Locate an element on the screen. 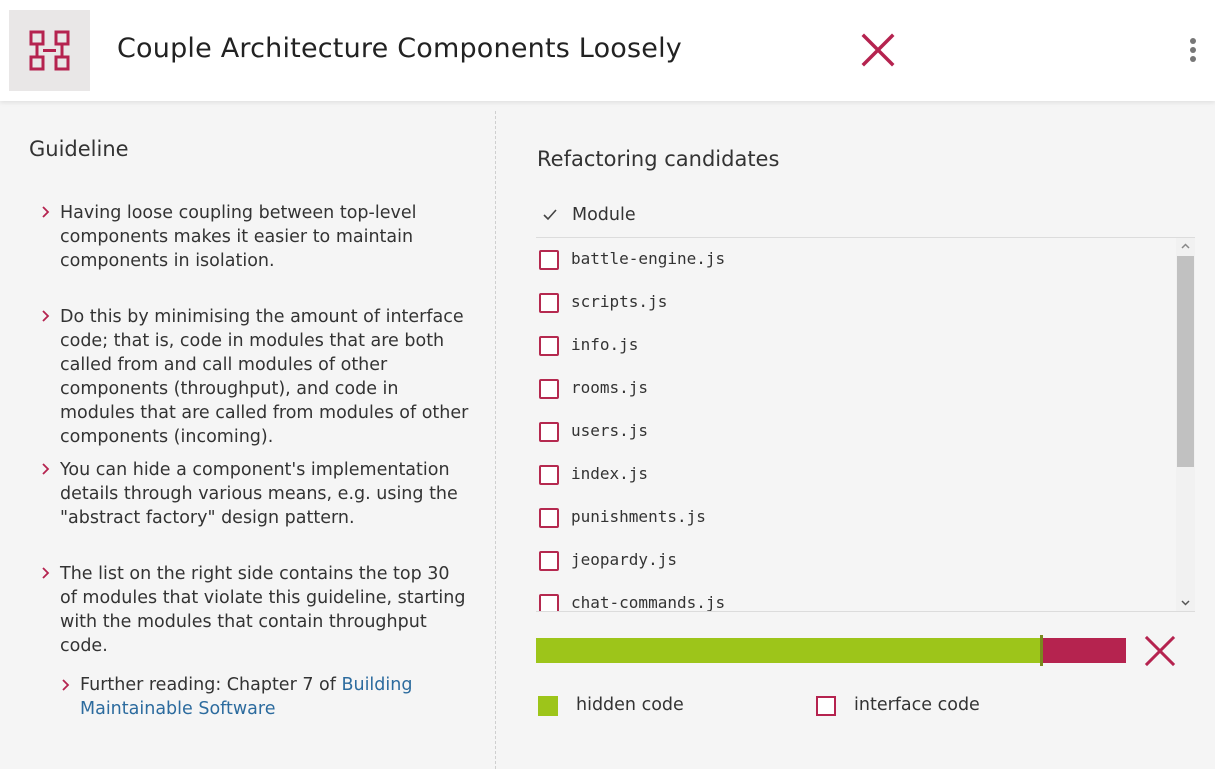 The width and height of the screenshot is (1215, 769). module-name: jeopardy.js is located at coordinates (624, 559).